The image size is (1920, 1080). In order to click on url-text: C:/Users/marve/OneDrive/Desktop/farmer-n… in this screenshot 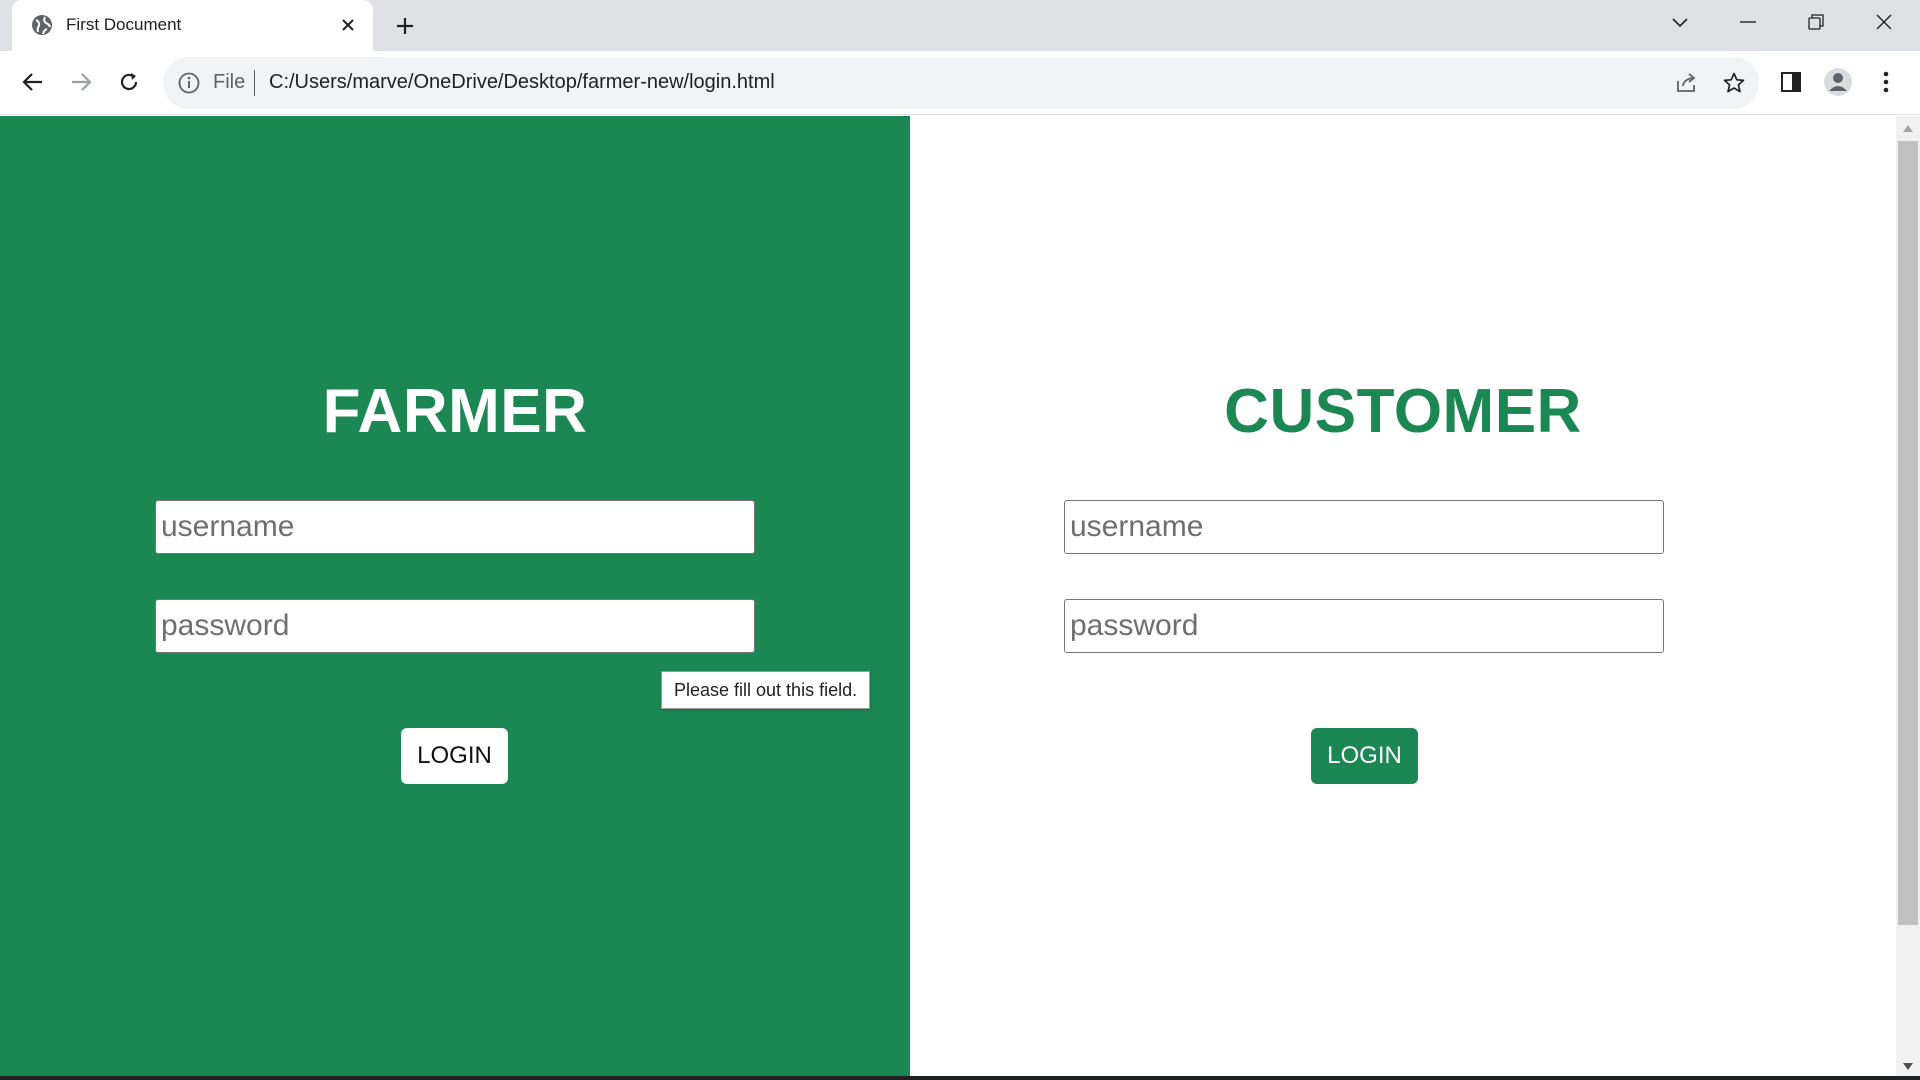, I will do `click(522, 82)`.